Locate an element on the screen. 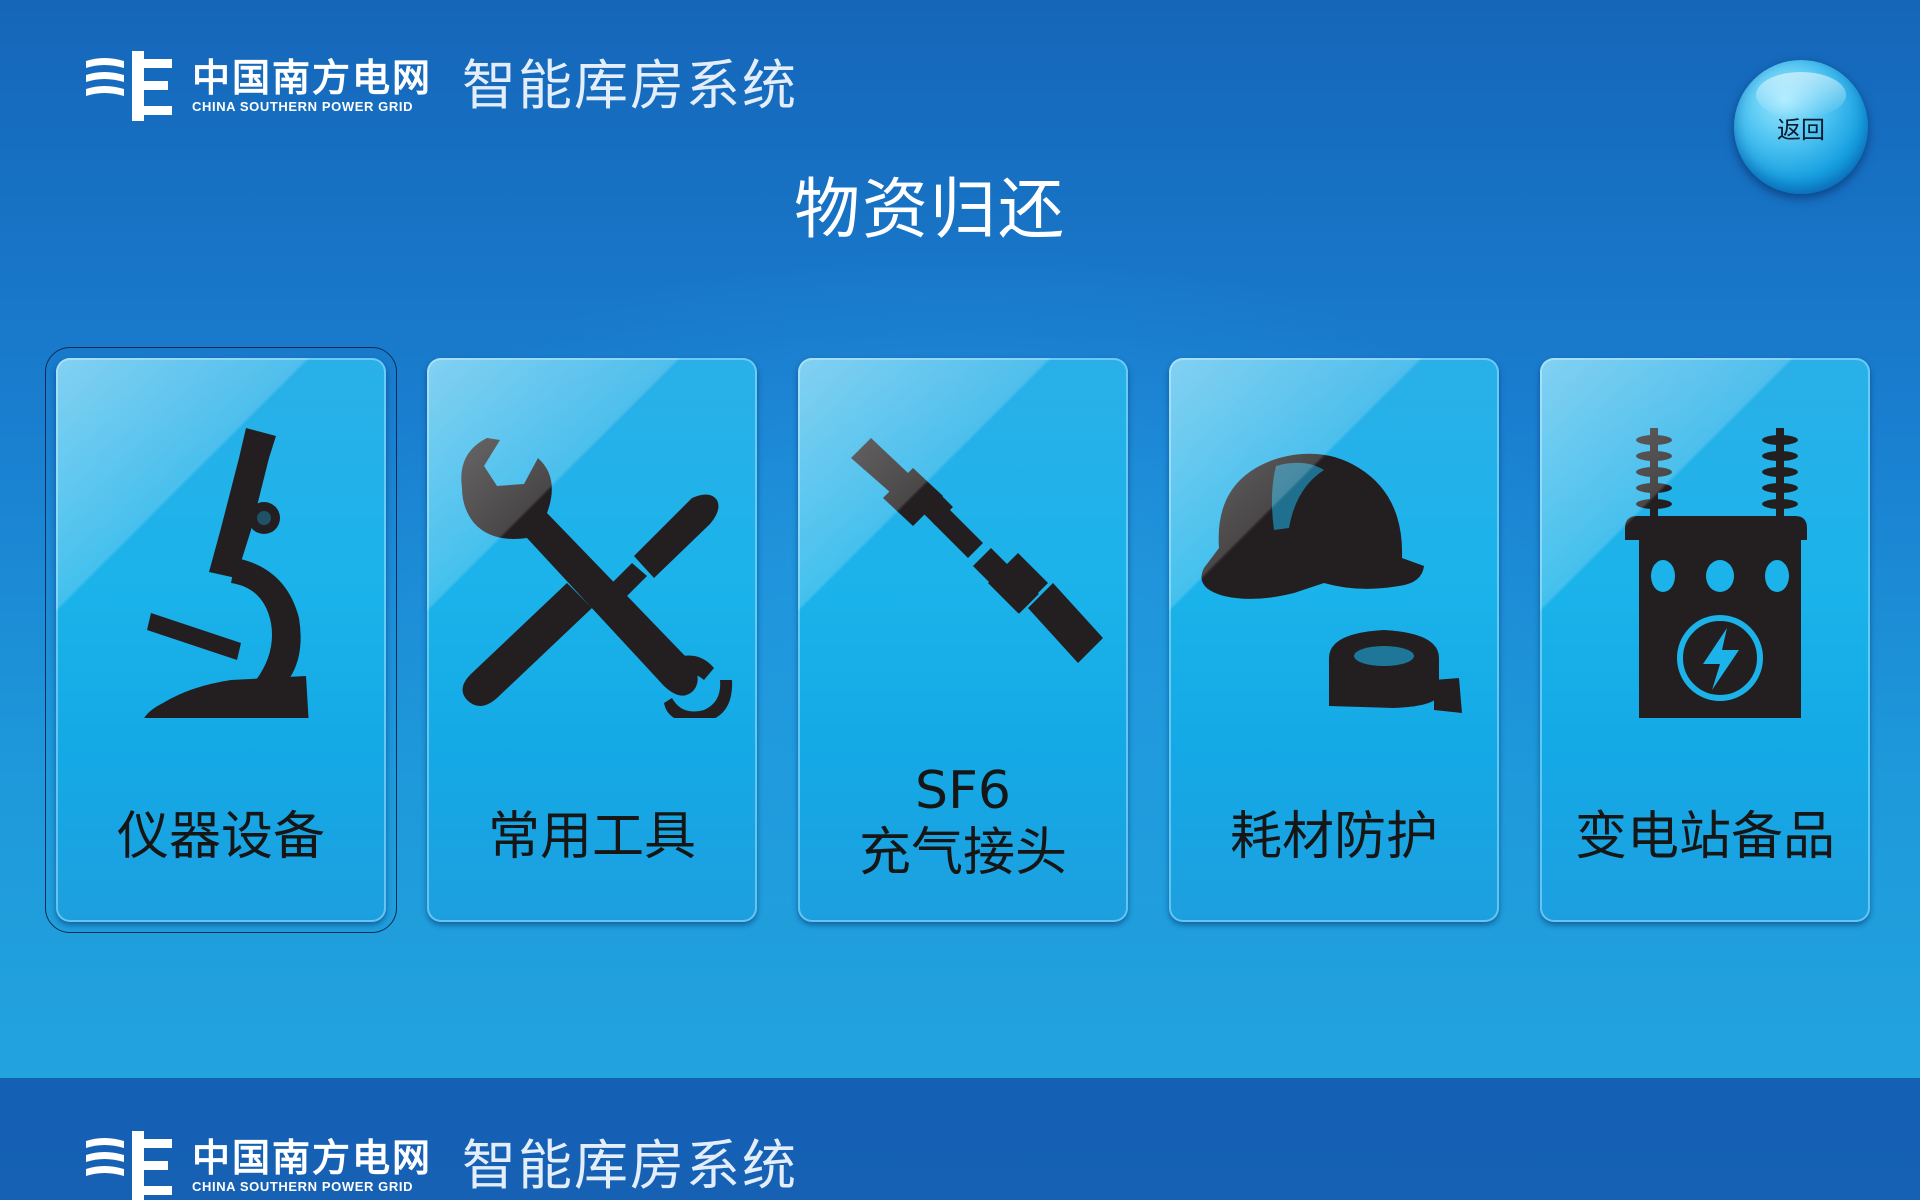 This screenshot has height=1200, width=1920. category-label: 变电站备品 is located at coordinates (1704, 837).